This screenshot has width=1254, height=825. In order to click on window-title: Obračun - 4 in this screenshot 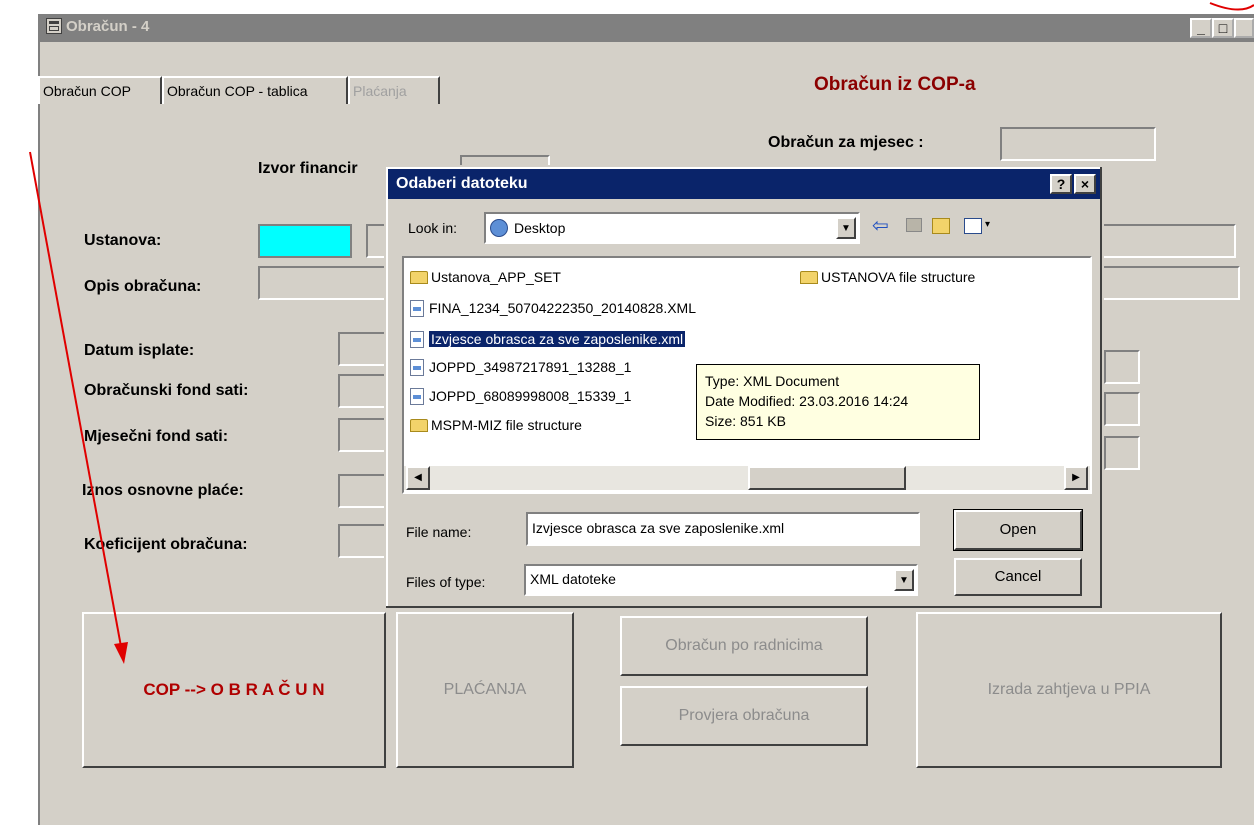, I will do `click(108, 26)`.